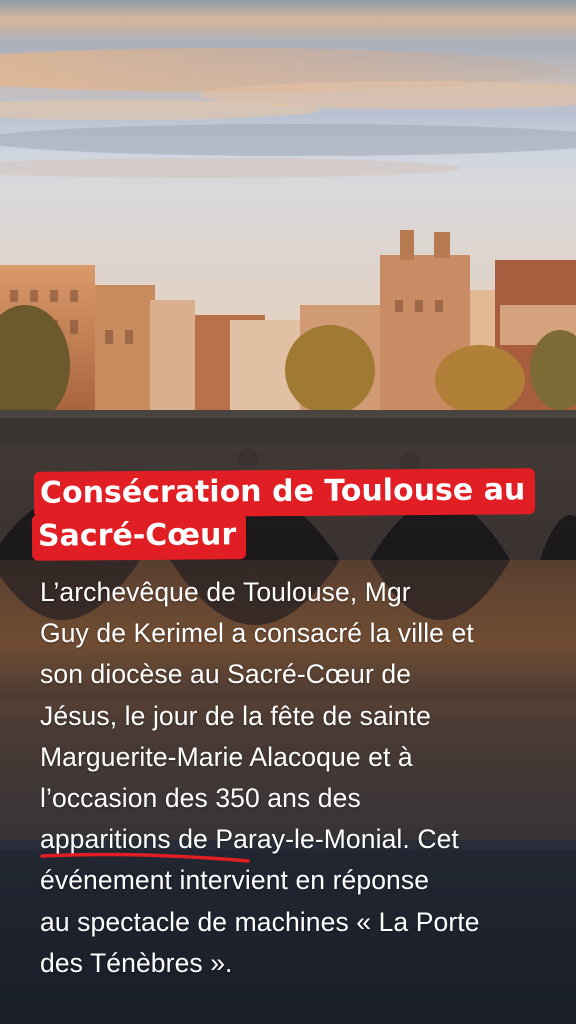 The height and width of the screenshot is (1024, 576). I want to click on paragraph-line: événement intervient en réponse, so click(235, 880).